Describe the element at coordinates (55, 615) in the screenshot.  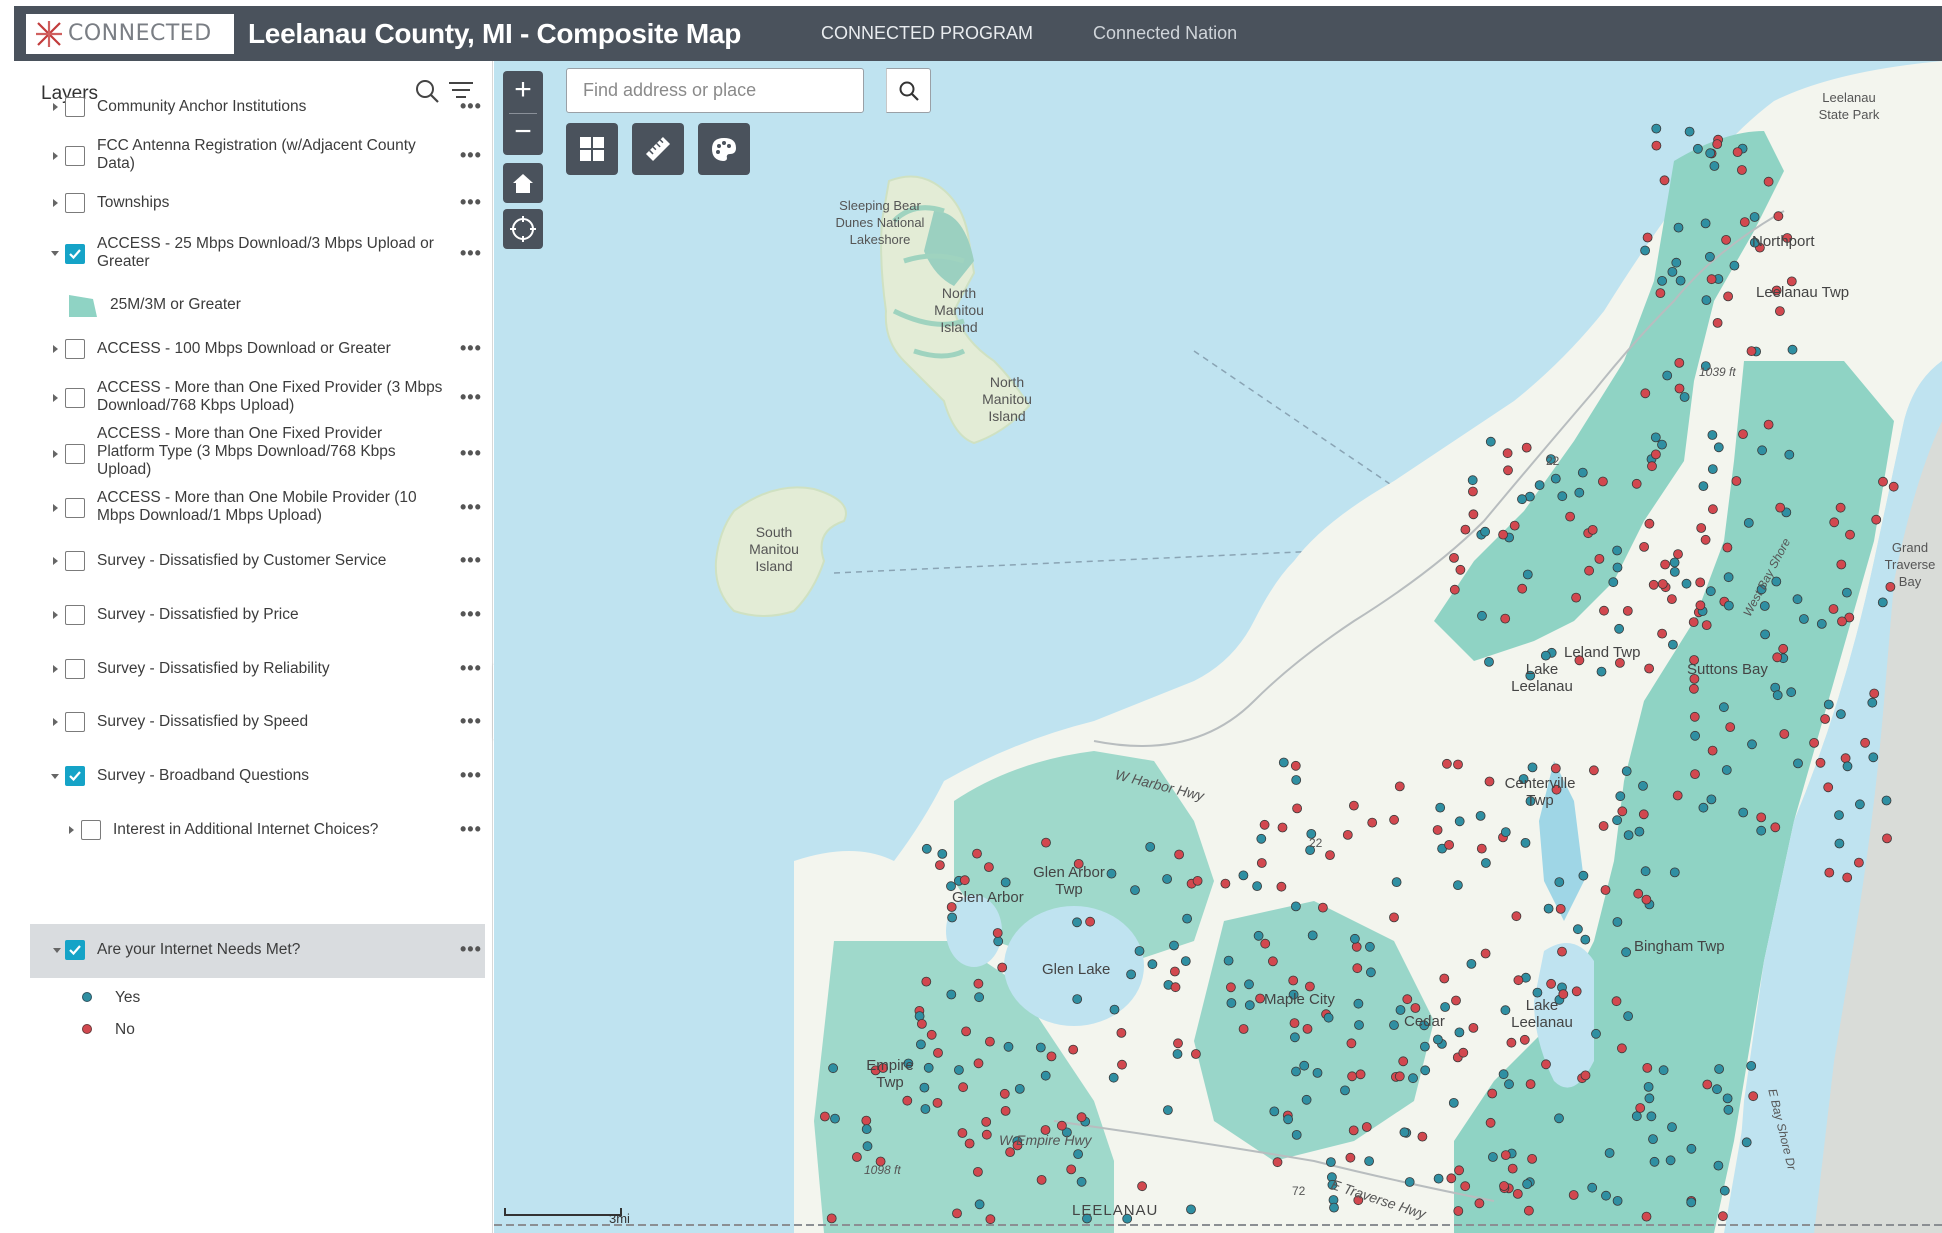
I see `caret-right-icon` at that location.